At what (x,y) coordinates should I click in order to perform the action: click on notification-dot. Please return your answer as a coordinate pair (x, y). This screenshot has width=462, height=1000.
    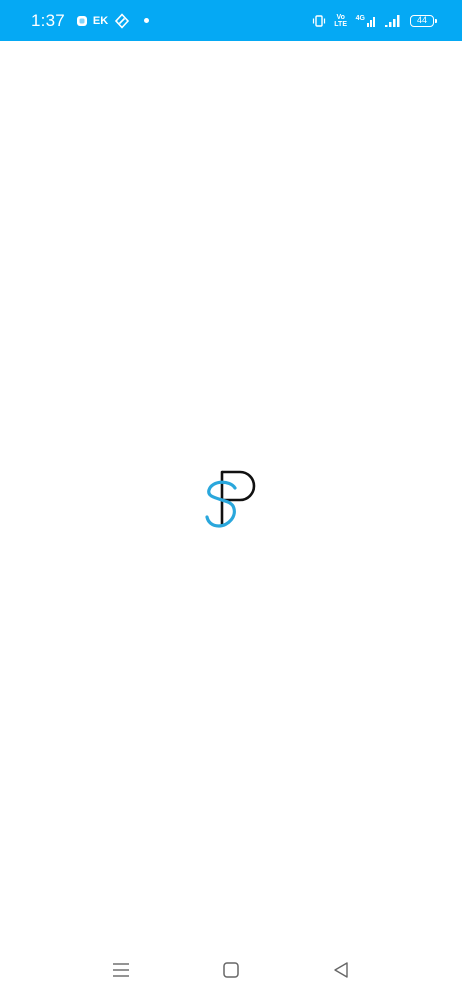
    Looking at the image, I should click on (147, 20).